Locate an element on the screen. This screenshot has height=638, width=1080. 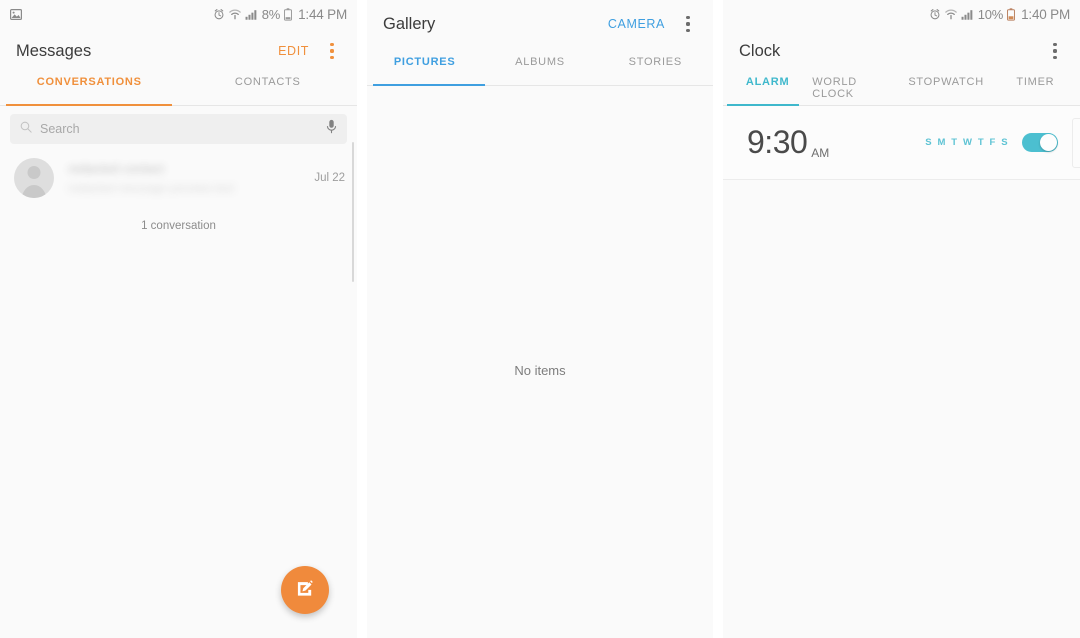
adjacent-alarm-card-edge is located at coordinates (1076, 143).